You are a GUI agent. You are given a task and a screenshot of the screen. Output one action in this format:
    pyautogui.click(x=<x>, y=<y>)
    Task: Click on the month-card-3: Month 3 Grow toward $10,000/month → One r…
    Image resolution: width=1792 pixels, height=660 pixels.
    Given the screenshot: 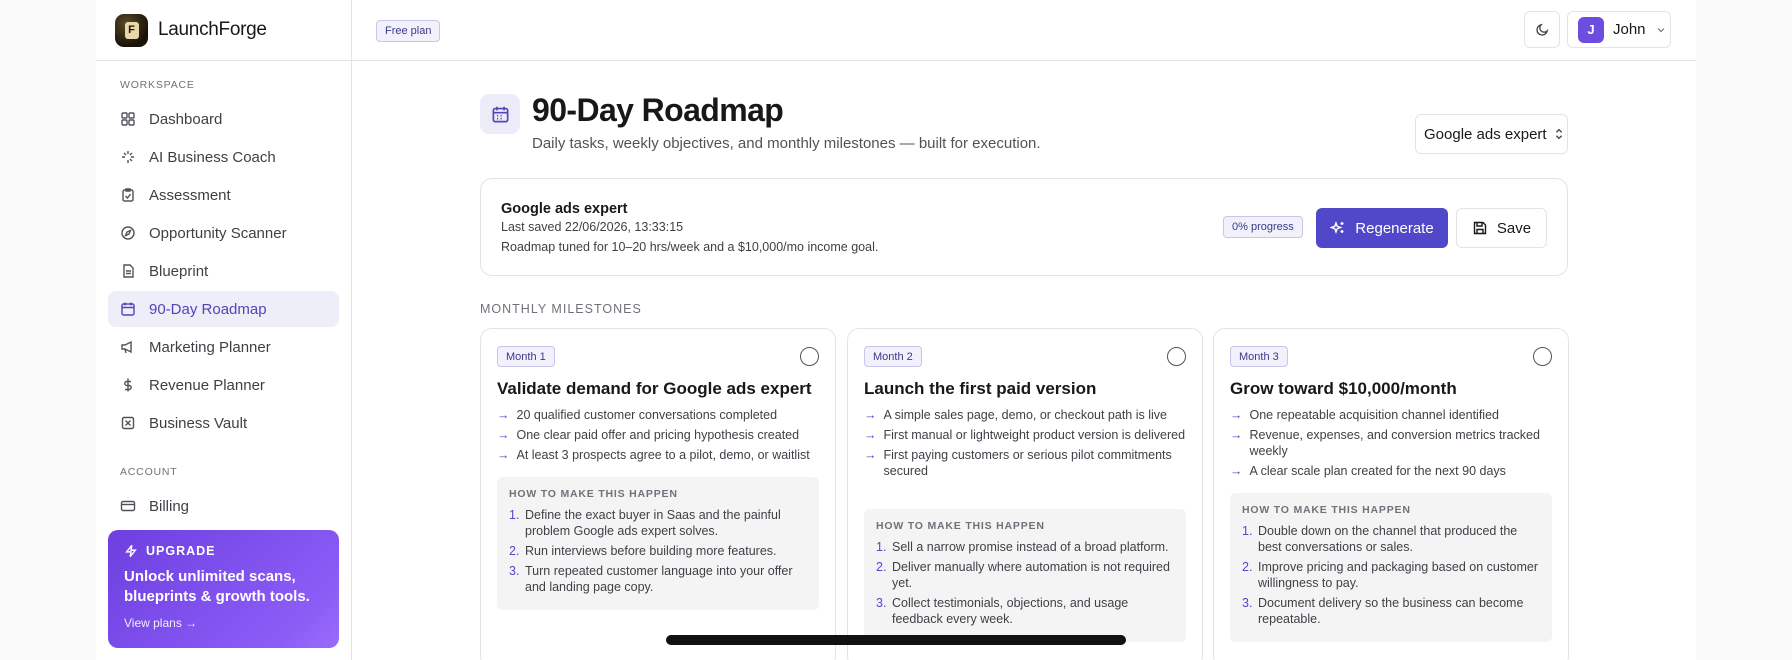 What is the action you would take?
    pyautogui.click(x=1391, y=494)
    